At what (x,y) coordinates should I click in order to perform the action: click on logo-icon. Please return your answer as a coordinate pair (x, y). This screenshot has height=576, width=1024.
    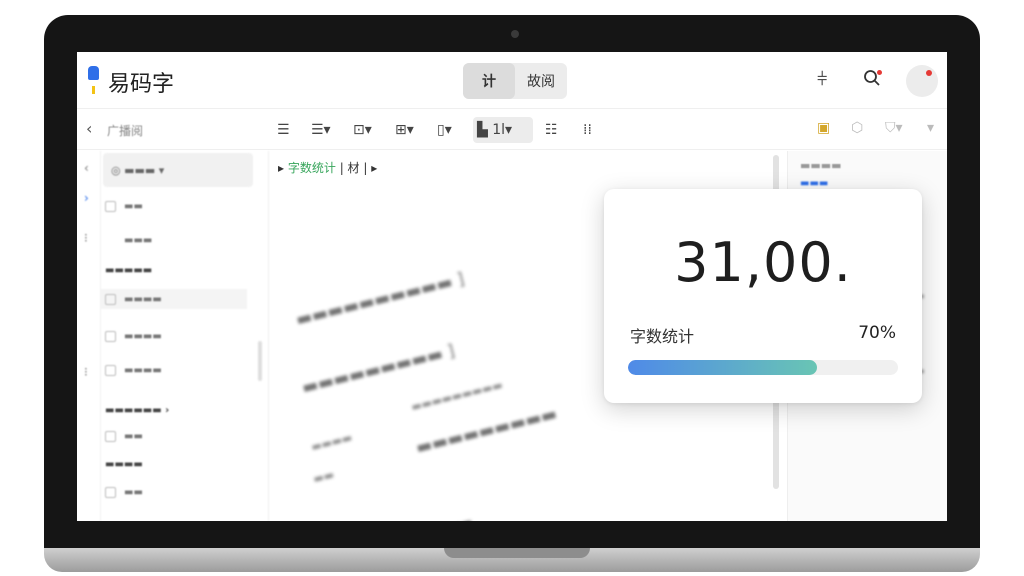
    Looking at the image, I should click on (93, 73).